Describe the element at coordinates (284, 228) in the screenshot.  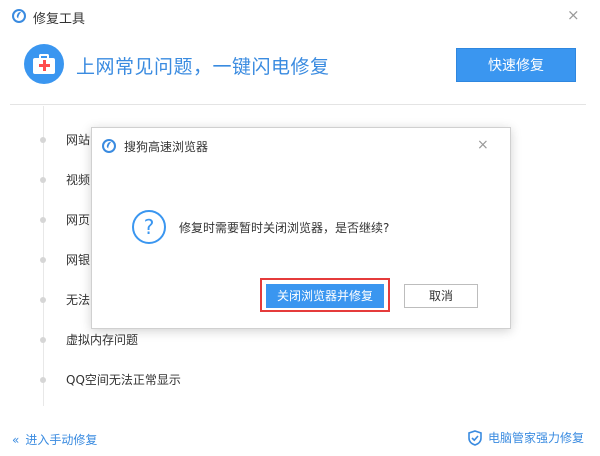
I see `dialog-message: 修复时需要暂时关闭浏览器，是否继续?` at that location.